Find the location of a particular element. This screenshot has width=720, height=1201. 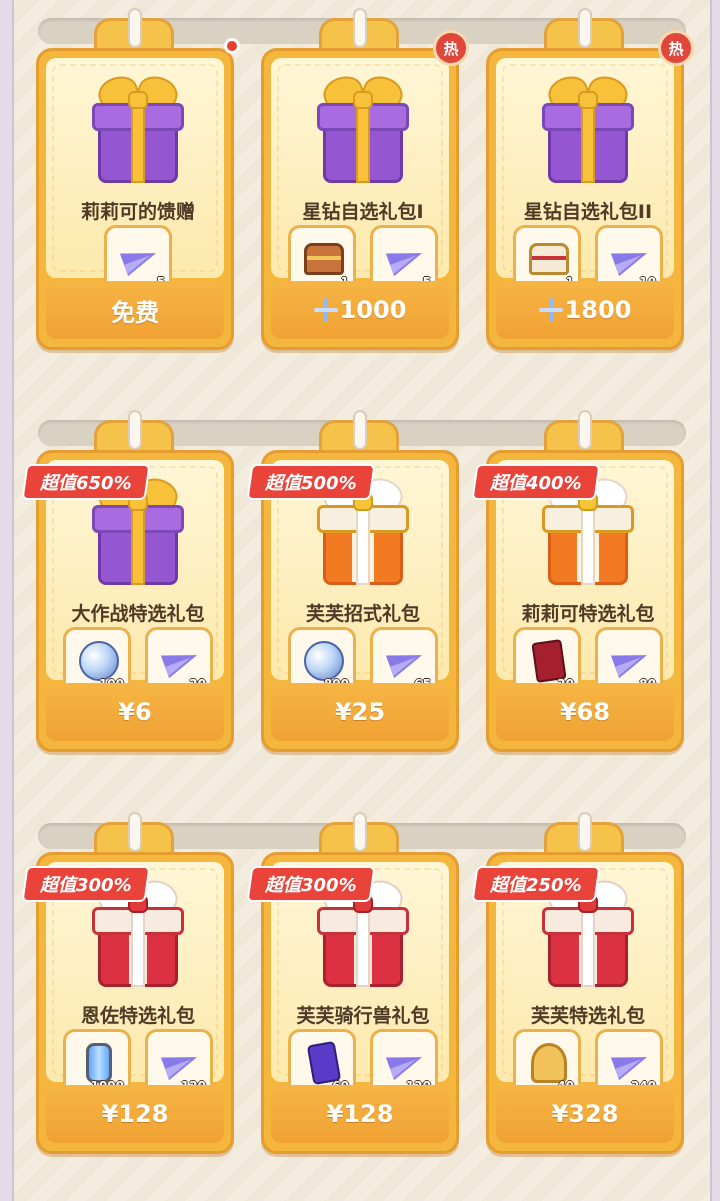

price-label: ¥68 is located at coordinates (585, 712).